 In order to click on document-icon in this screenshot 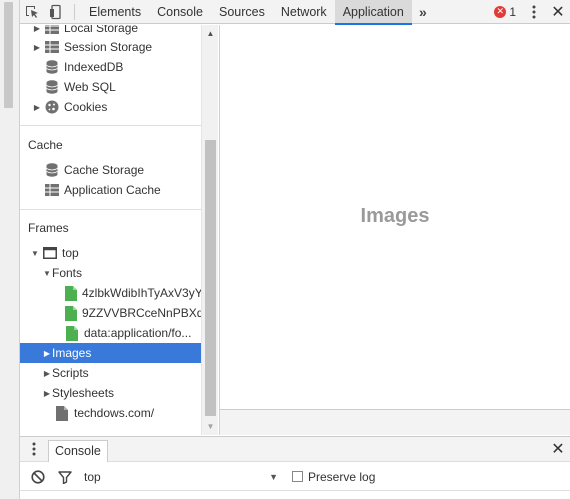, I will do `click(62, 413)`.